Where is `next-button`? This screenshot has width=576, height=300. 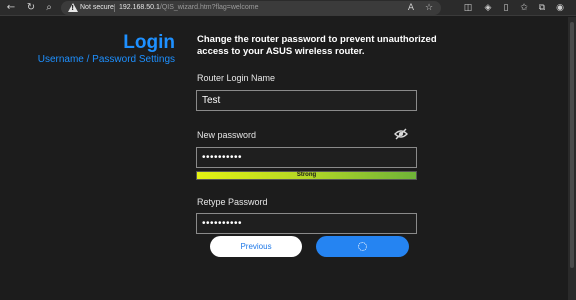 next-button is located at coordinates (362, 246).